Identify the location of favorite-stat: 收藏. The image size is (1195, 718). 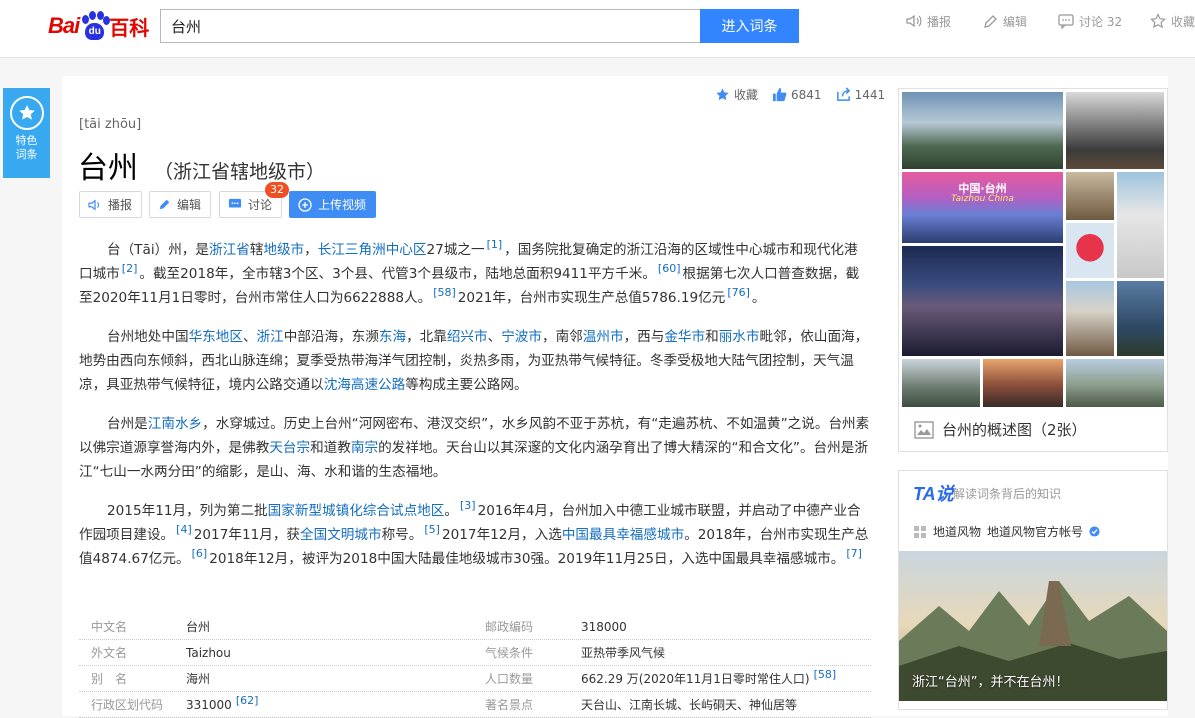
(736, 94).